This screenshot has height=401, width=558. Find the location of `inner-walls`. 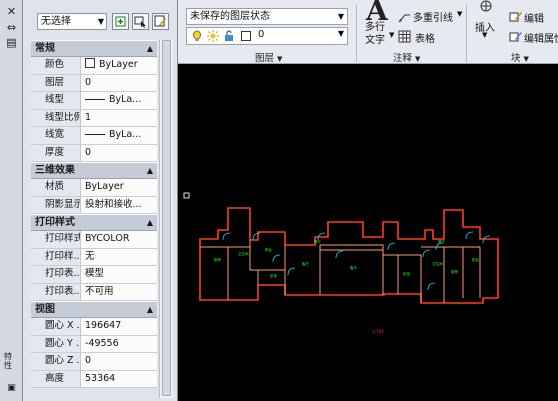

inner-walls is located at coordinates (340, 271).